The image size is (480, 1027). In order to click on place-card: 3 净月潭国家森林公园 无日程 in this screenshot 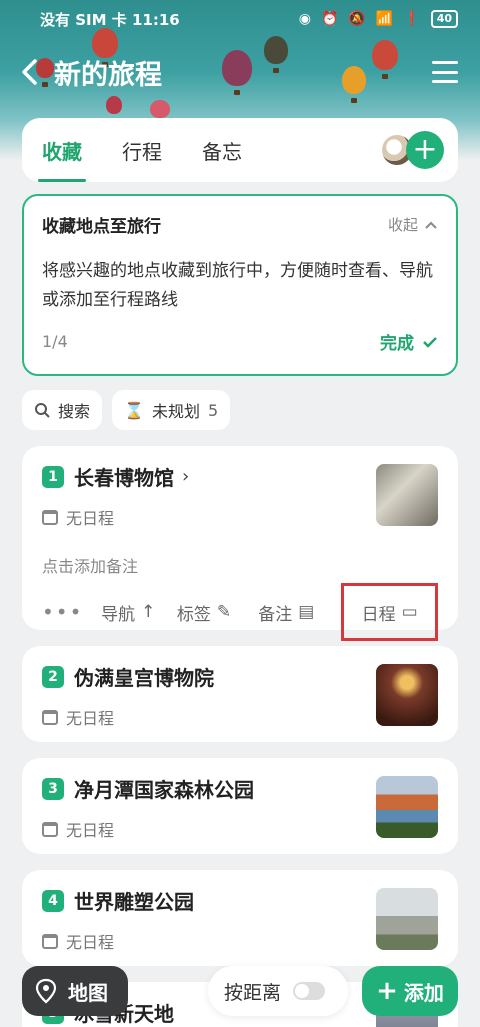, I will do `click(240, 806)`.